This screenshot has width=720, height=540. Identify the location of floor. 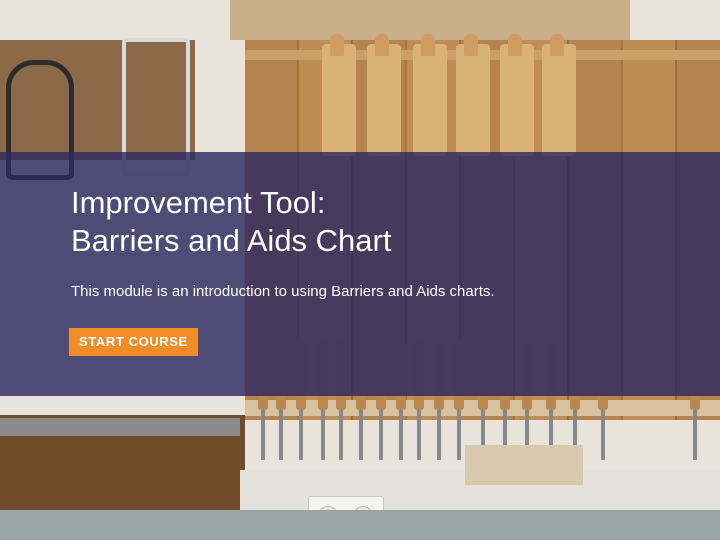
(360, 525).